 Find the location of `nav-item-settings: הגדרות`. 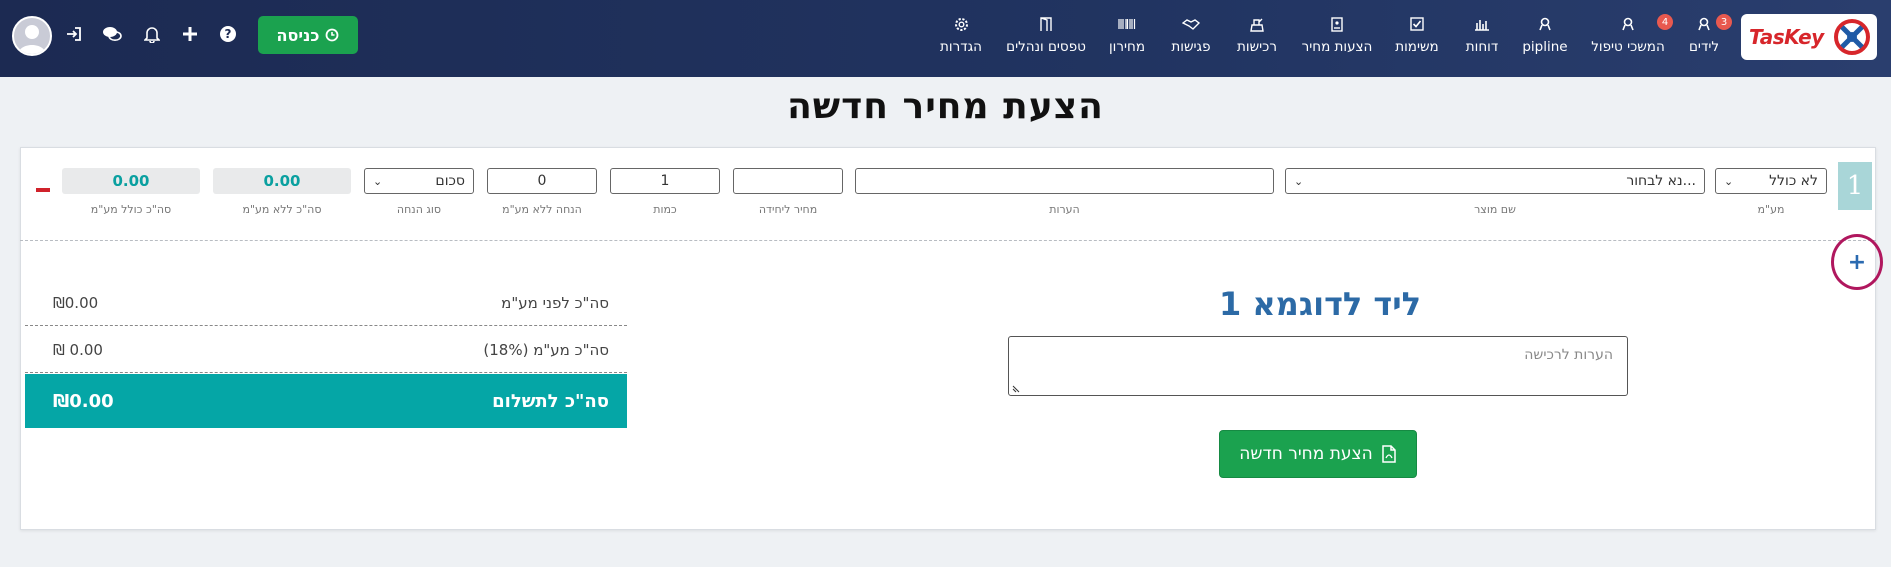

nav-item-settings: הגדרות is located at coordinates (961, 39).